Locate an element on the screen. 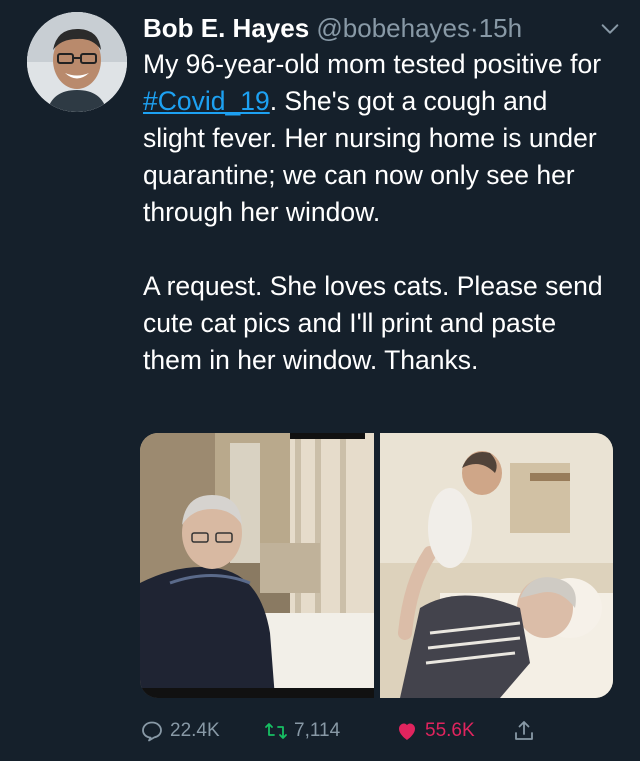 This screenshot has height=761, width=640. author-handle: @bobehayes is located at coordinates (393, 28).